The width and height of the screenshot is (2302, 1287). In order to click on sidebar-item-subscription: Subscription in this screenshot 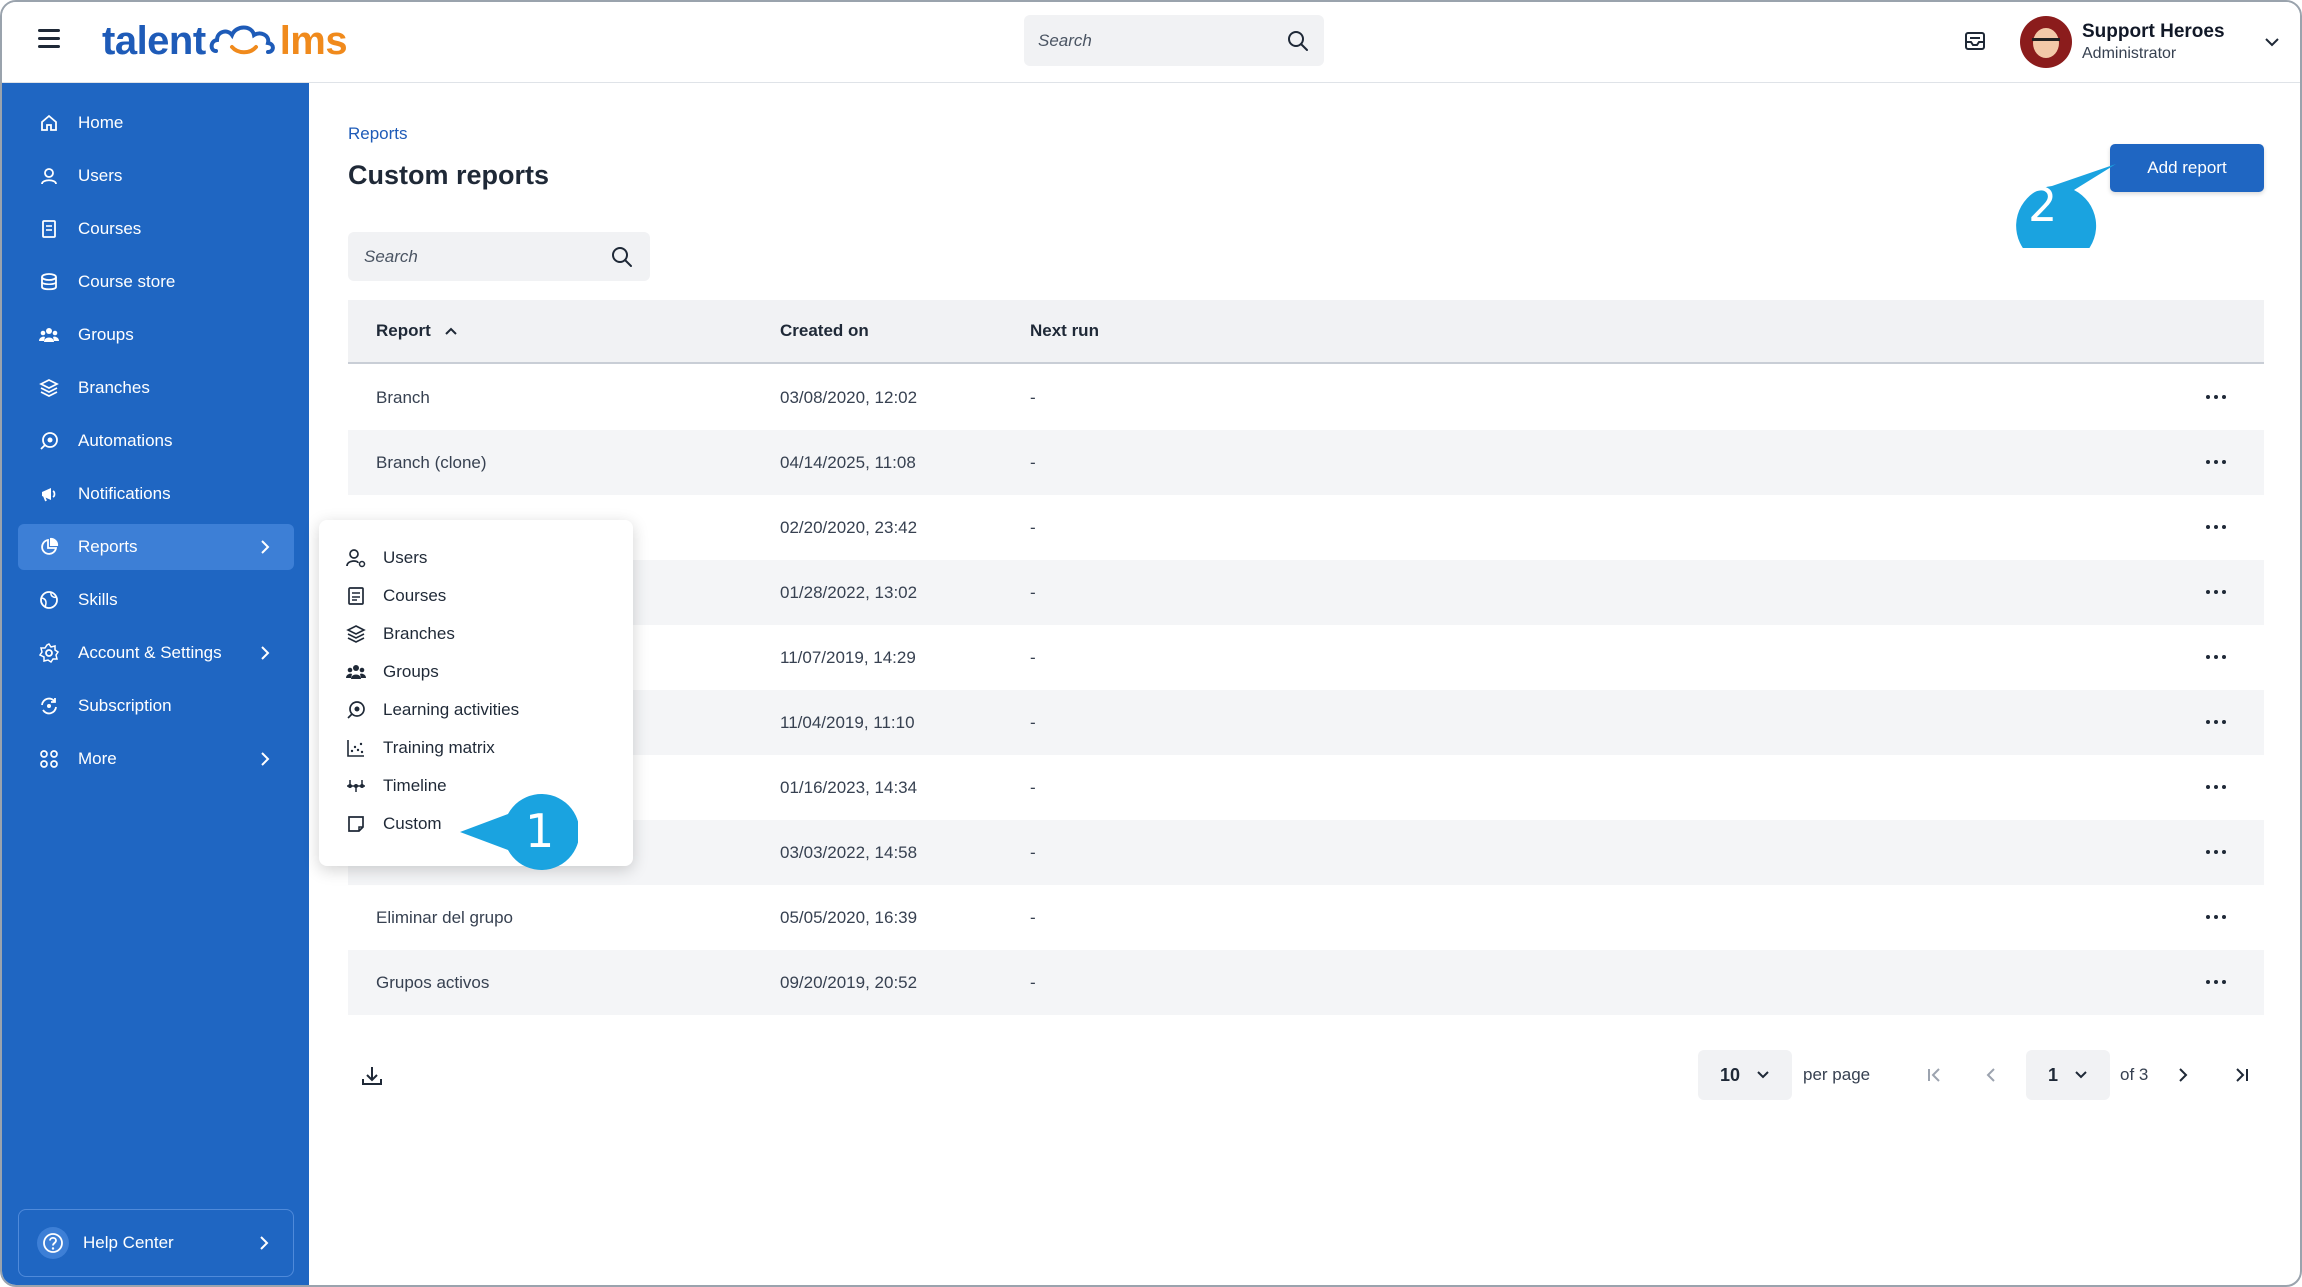, I will do `click(156, 706)`.